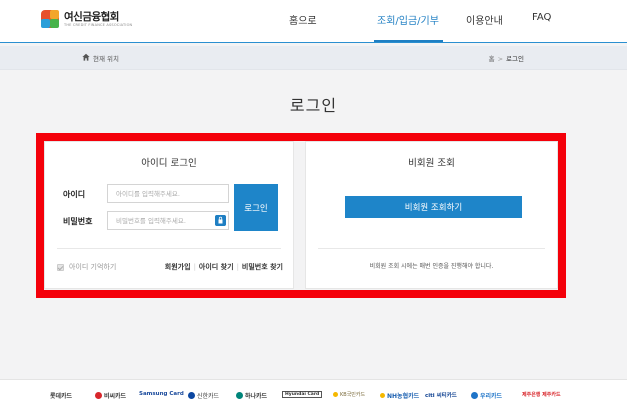 The image size is (627, 411). I want to click on current-location-label: 현재 위치, so click(106, 59).